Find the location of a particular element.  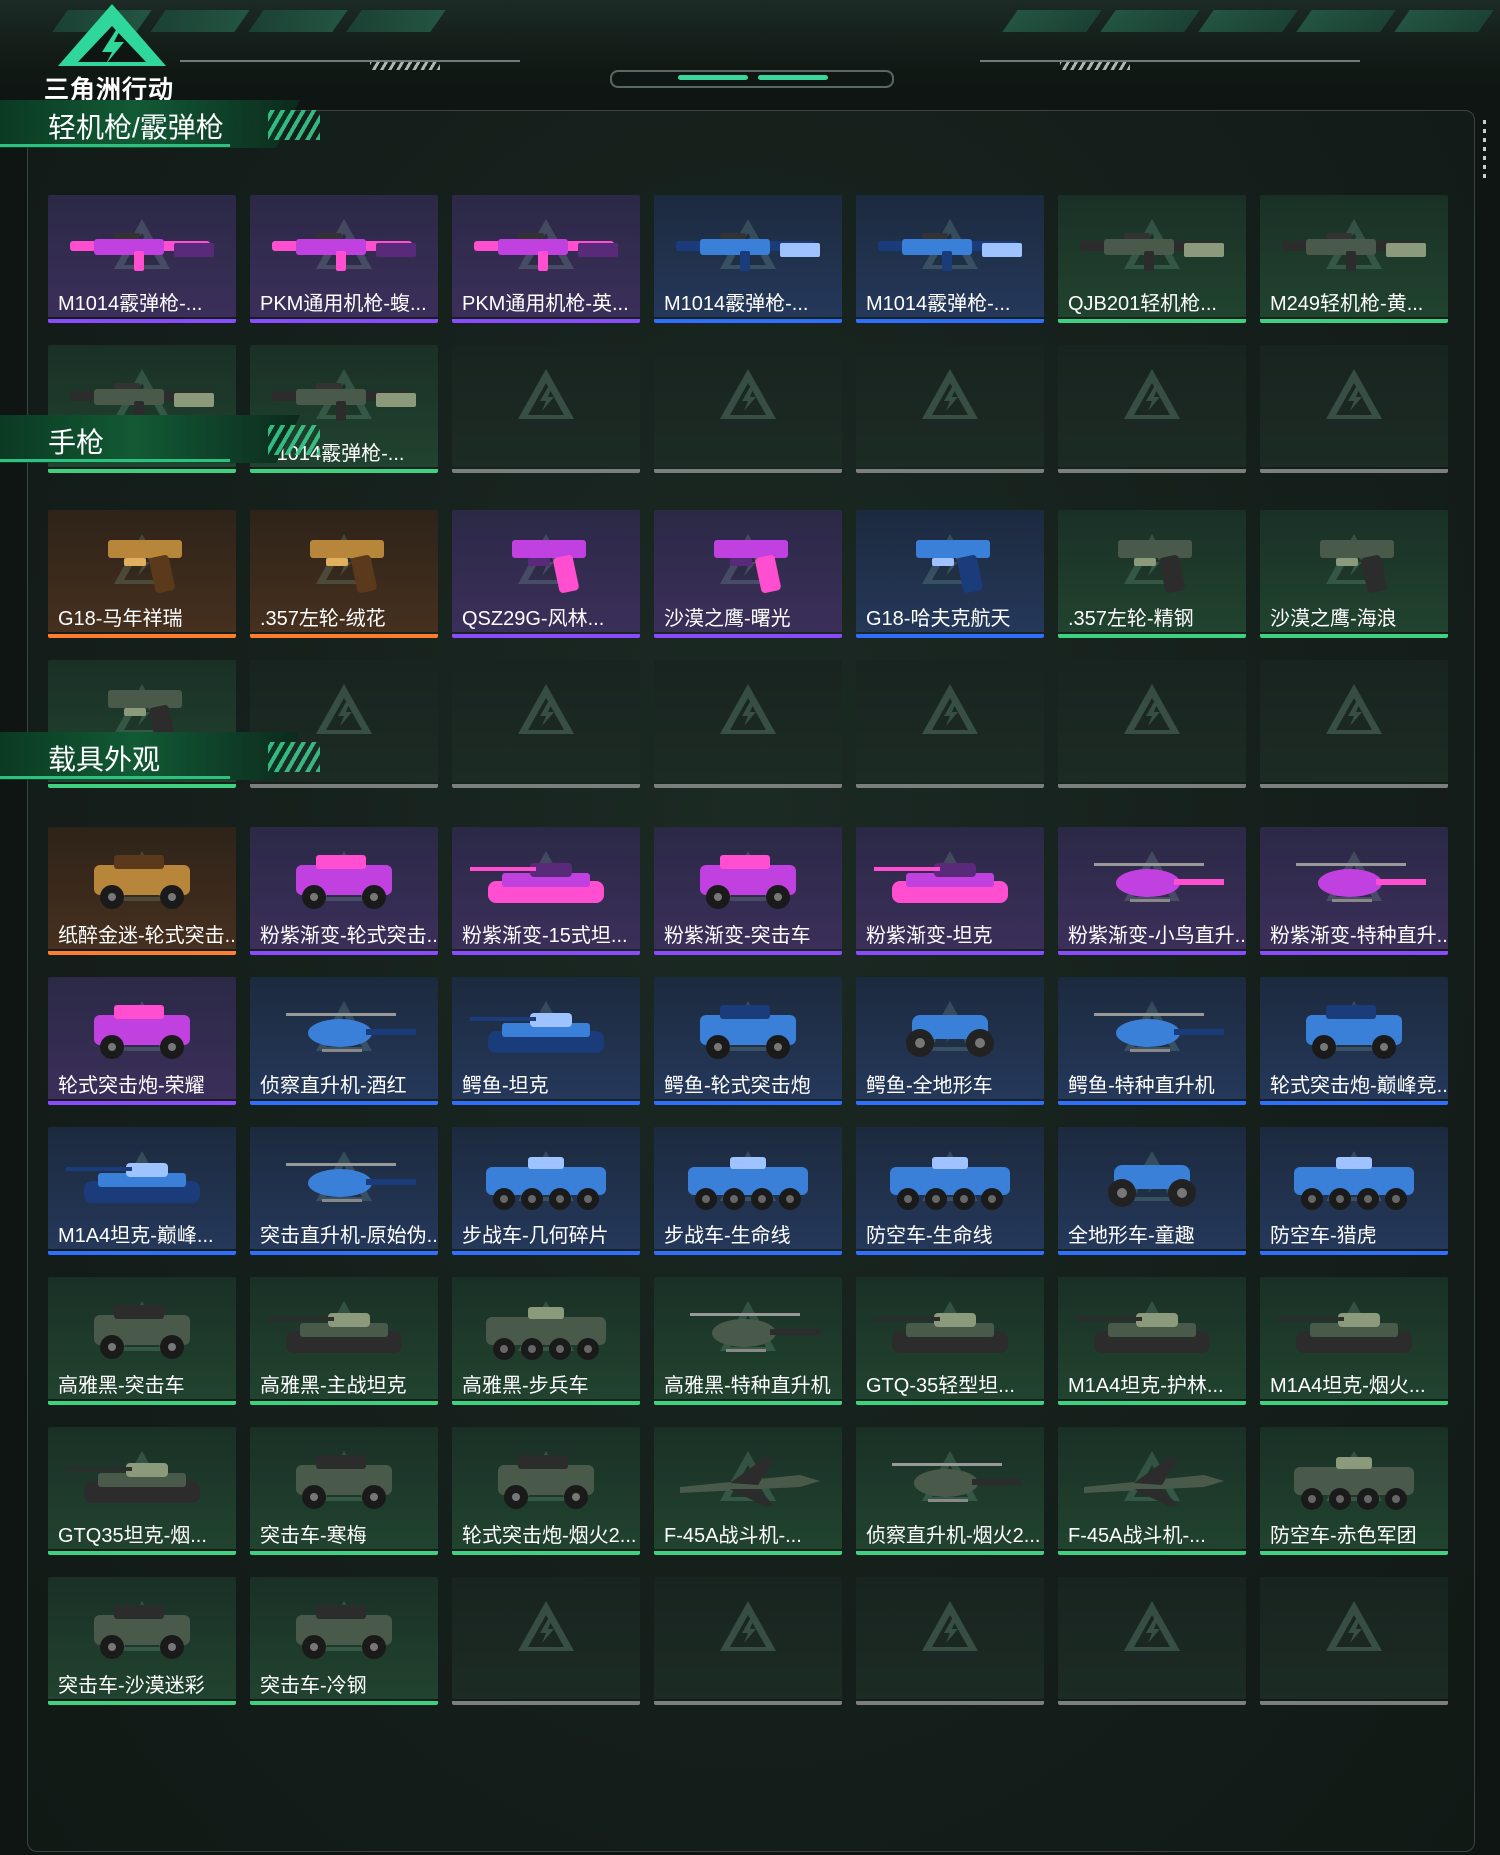

item-name: 轮式突击炮-荣耀 is located at coordinates (131, 1086).